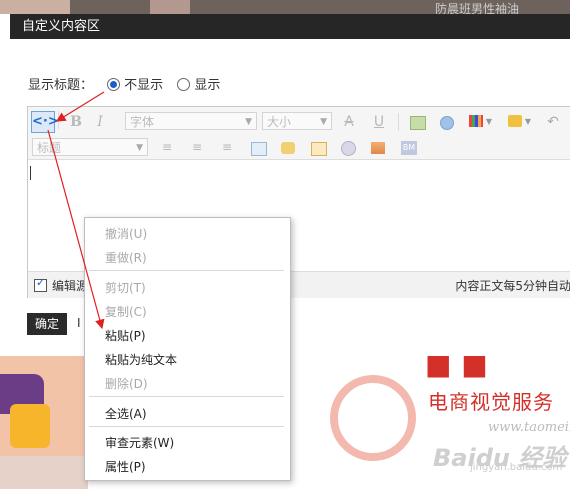 This screenshot has width=570, height=489. I want to click on italic-button: I, so click(100, 122).